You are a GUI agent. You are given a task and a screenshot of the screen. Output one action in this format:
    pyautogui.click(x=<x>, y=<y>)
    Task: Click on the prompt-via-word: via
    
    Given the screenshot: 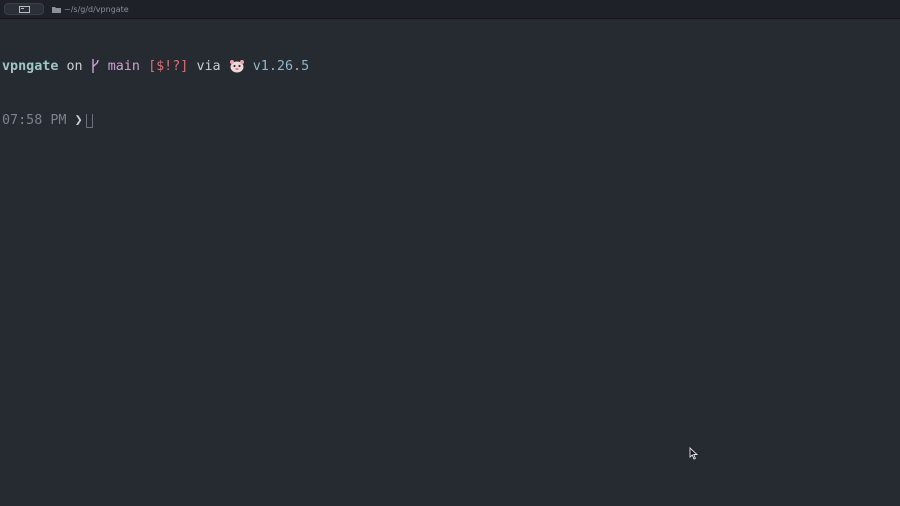 What is the action you would take?
    pyautogui.click(x=208, y=66)
    